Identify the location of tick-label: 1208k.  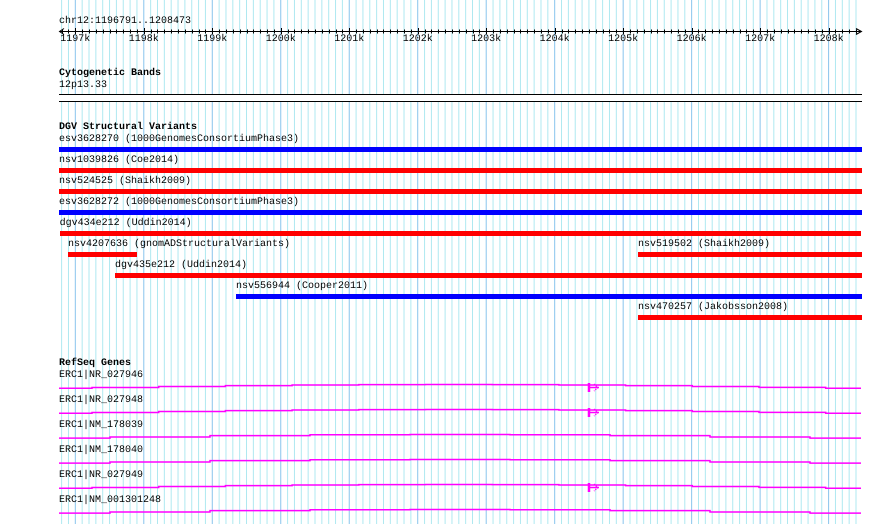
(829, 40).